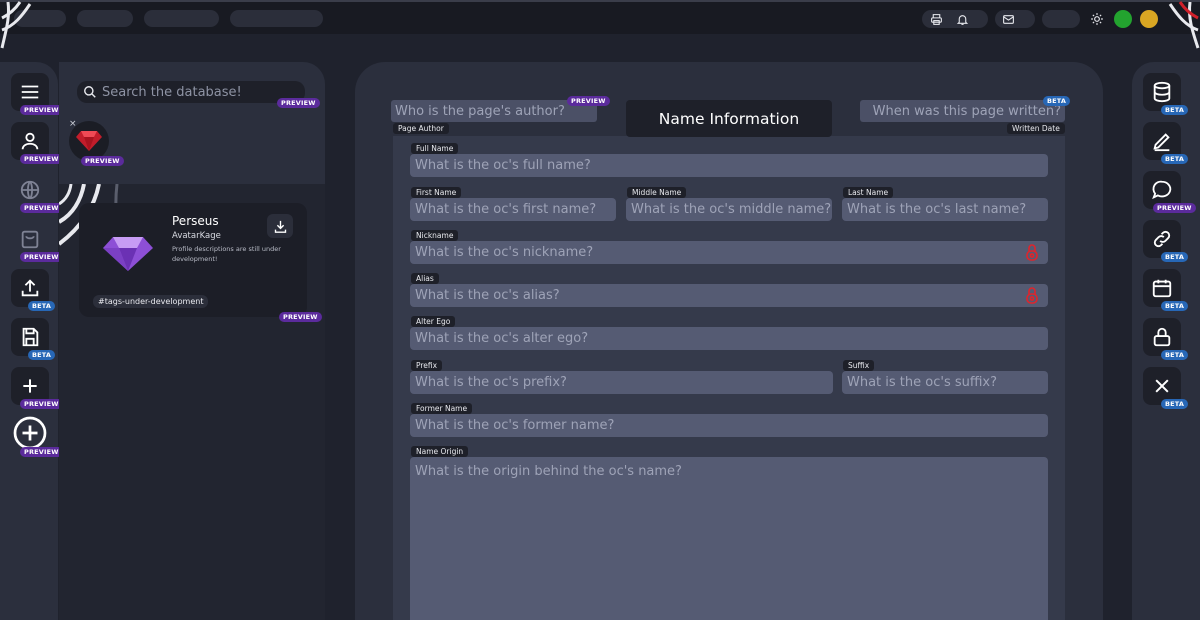  I want to click on page-author-input: Who is the page's author?, so click(494, 111).